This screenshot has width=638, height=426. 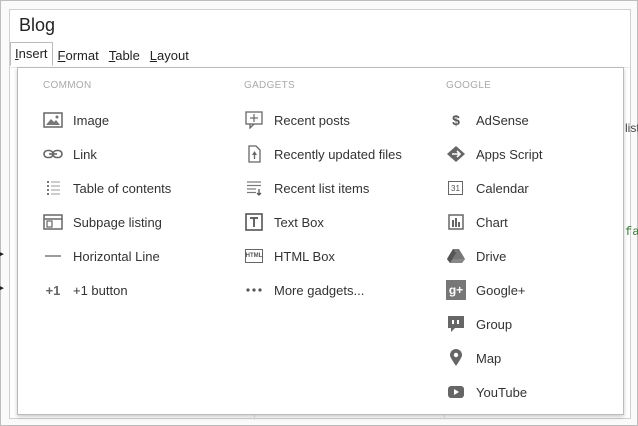 What do you see at coordinates (487, 120) in the screenshot?
I see `menu-item-adsense: $ AdSense` at bounding box center [487, 120].